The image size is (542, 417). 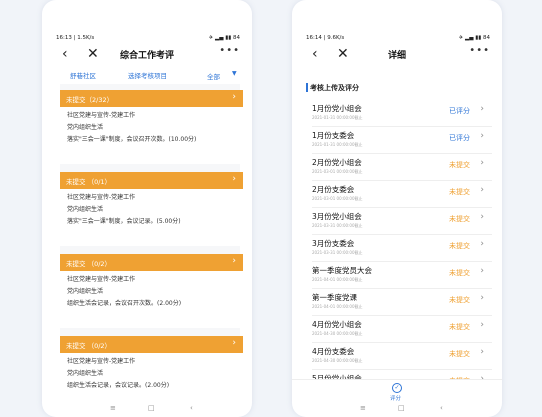 What do you see at coordinates (402, 356) in the screenshot?
I see `list-item: 4月份支委会 2021-04-30 00:00:00截止 未提交 ›` at bounding box center [402, 356].